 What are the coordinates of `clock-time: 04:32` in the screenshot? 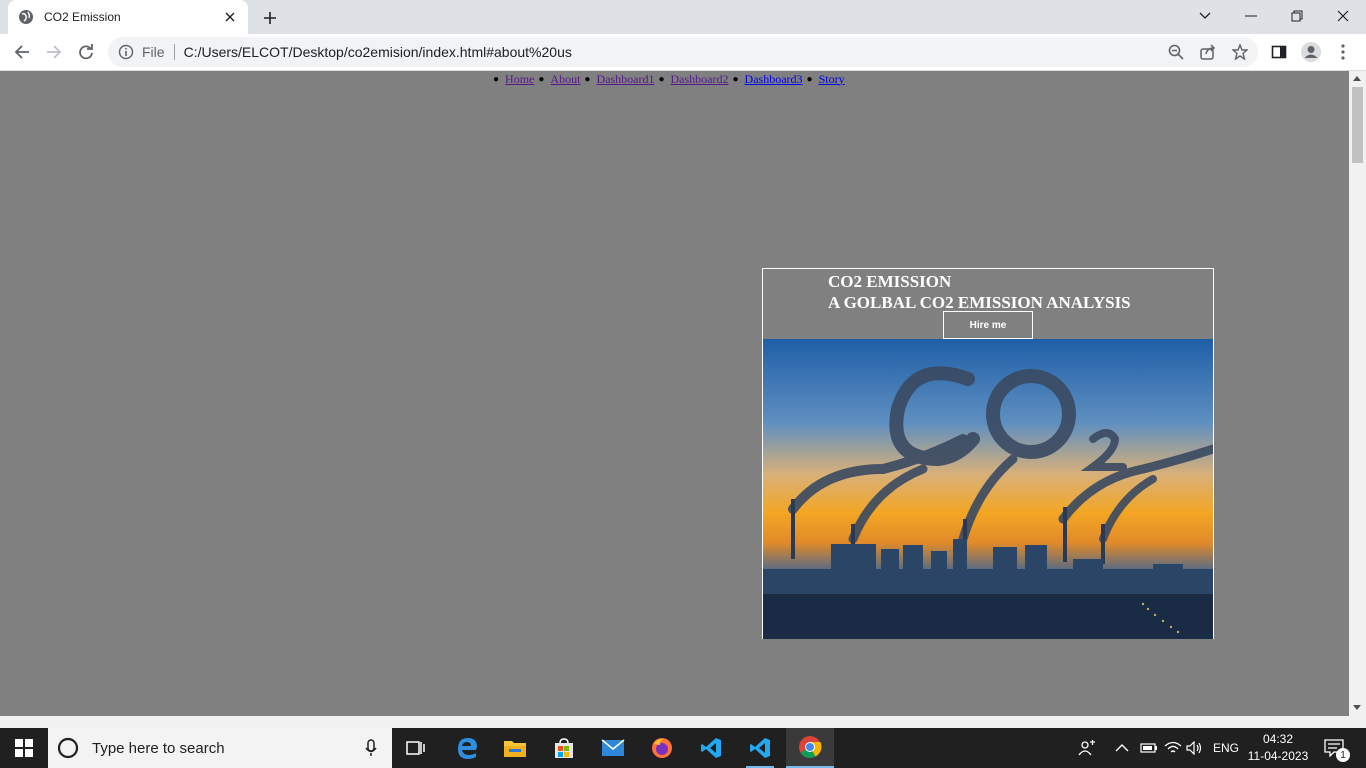 It's located at (1278, 739).